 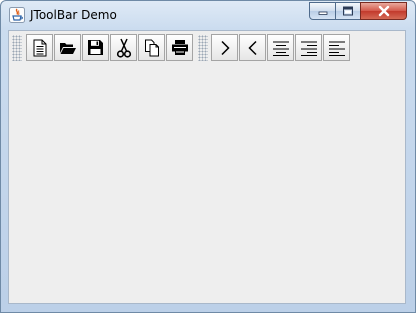 I want to click on new-document-icon, so click(x=39, y=47).